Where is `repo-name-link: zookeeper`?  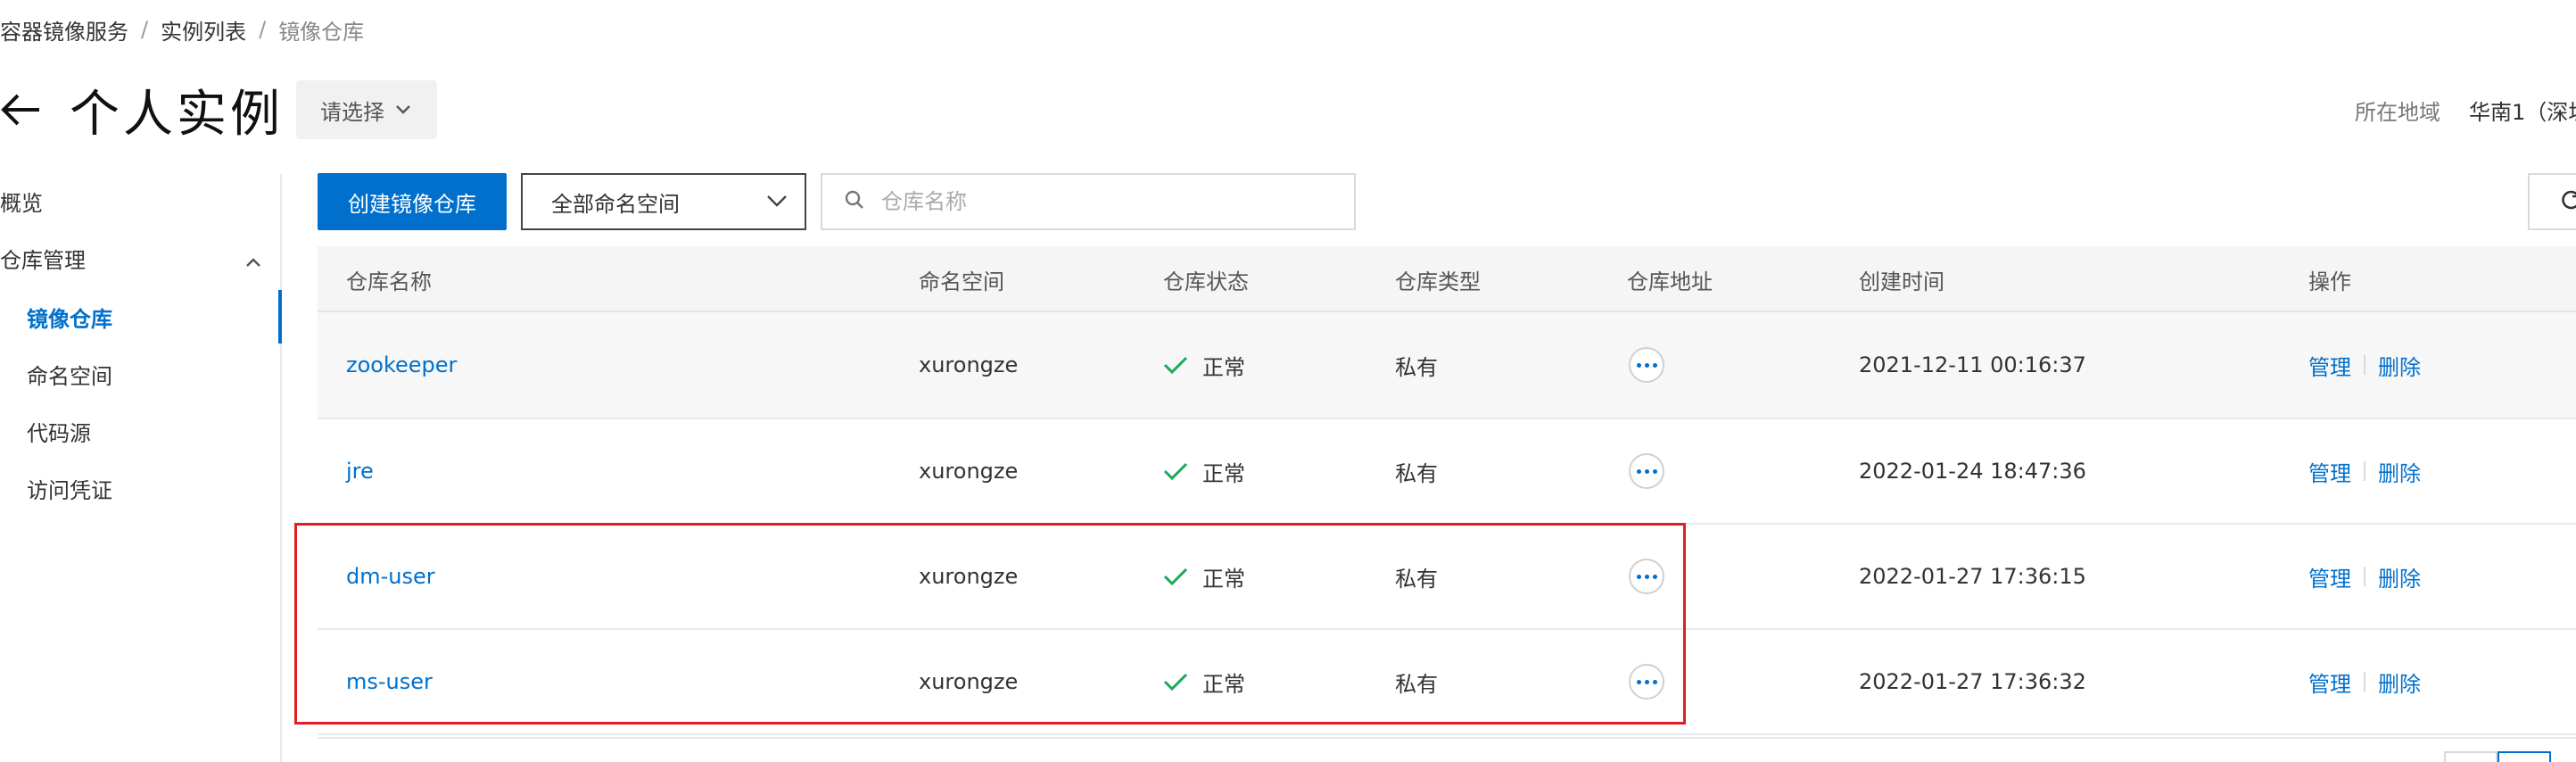
repo-name-link: zookeeper is located at coordinates (401, 365).